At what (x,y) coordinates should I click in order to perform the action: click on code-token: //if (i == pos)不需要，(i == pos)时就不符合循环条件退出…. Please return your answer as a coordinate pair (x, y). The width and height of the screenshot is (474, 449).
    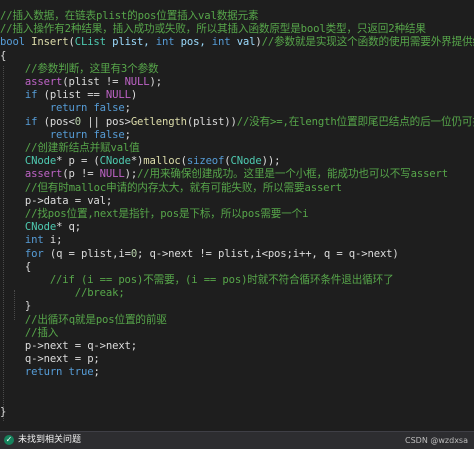
    Looking at the image, I should click on (197, 280).